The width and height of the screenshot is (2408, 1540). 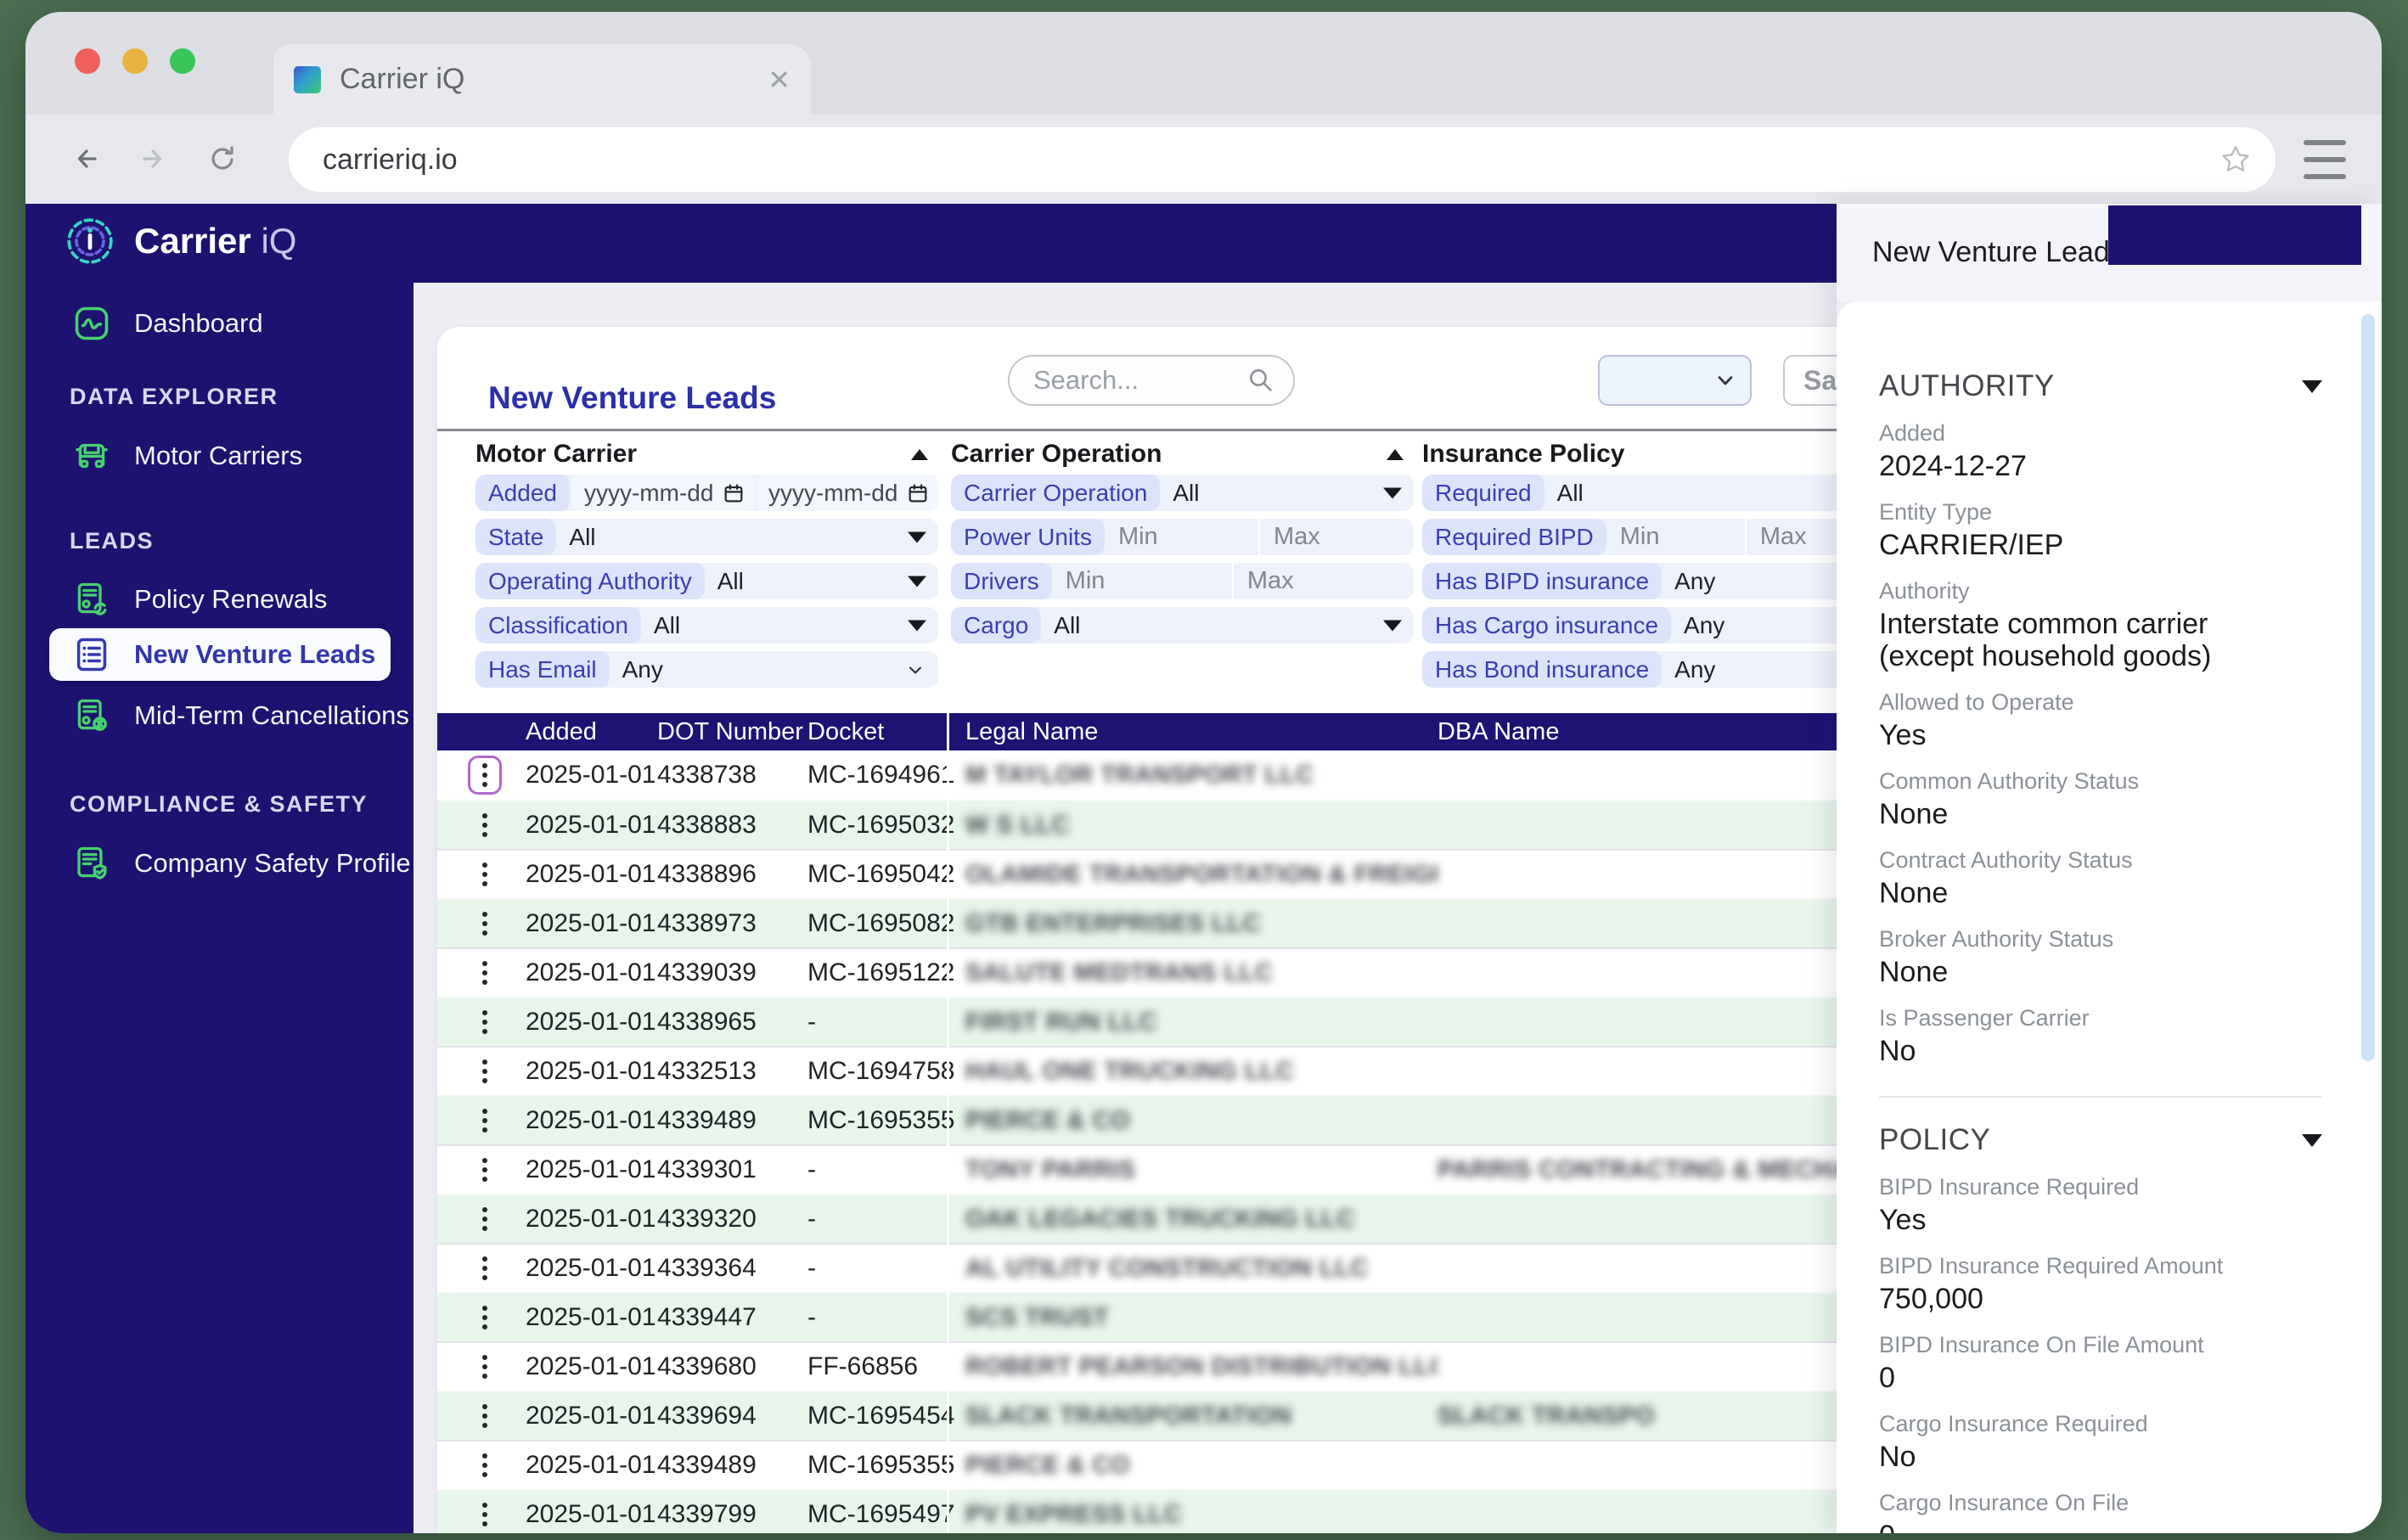 I want to click on truck-icon, so click(x=92, y=456).